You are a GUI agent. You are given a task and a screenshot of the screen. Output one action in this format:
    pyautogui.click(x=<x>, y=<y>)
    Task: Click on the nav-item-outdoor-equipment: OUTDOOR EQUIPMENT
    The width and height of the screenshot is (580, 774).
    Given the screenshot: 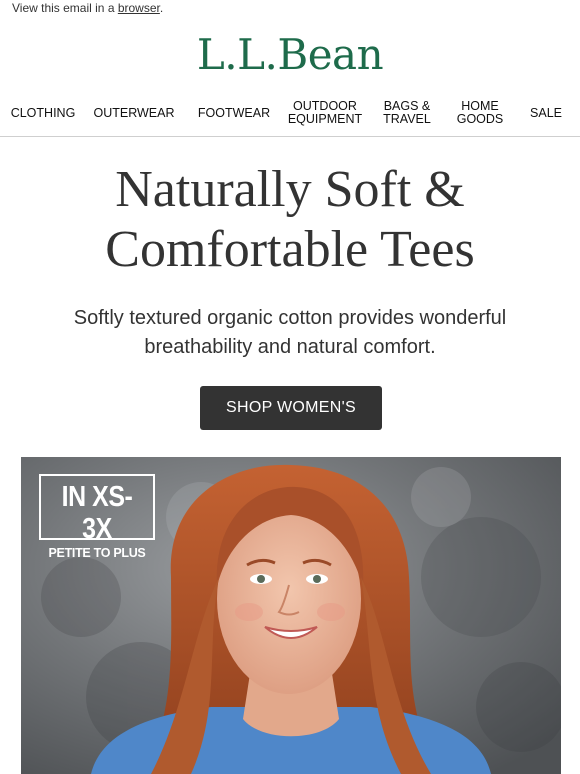 What is the action you would take?
    pyautogui.click(x=325, y=113)
    